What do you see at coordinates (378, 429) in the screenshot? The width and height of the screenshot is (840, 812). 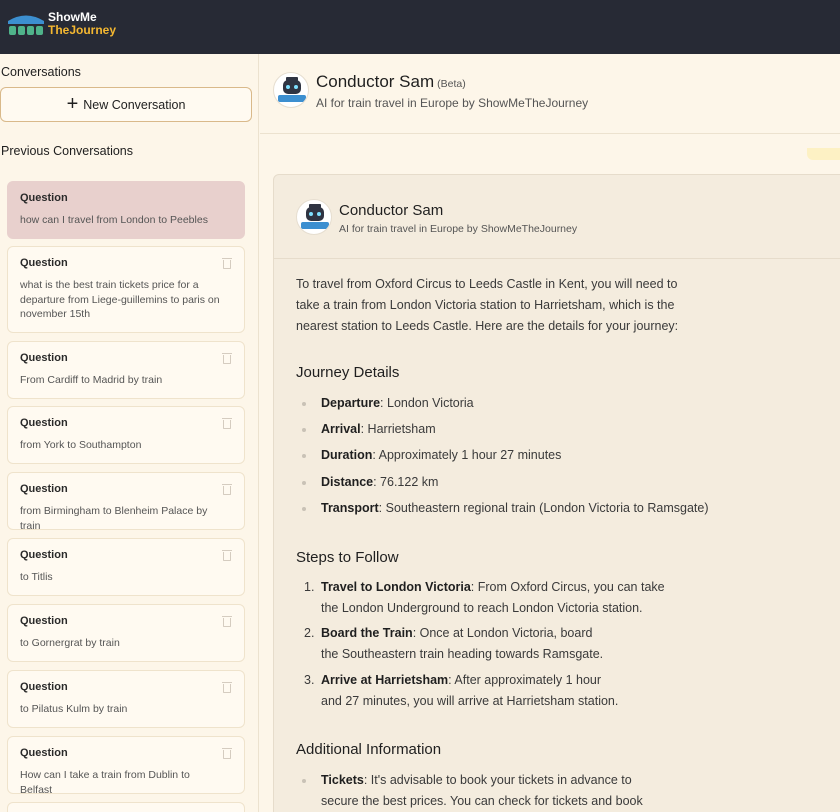 I see `journey-detail-item: Arrival: Harrietsham` at bounding box center [378, 429].